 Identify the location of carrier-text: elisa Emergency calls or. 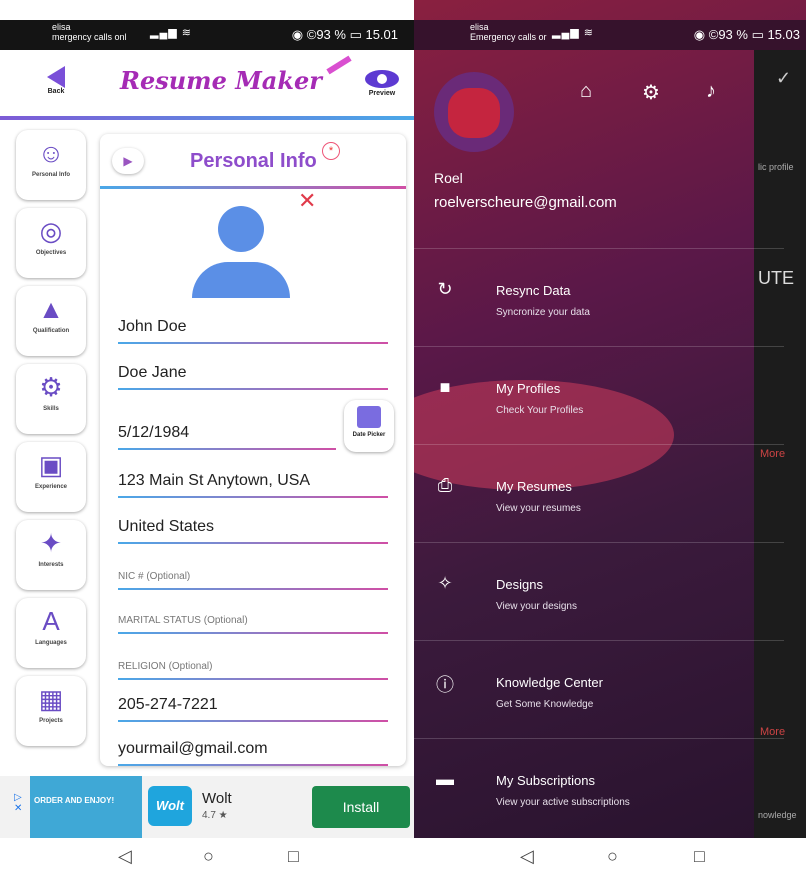
(508, 32).